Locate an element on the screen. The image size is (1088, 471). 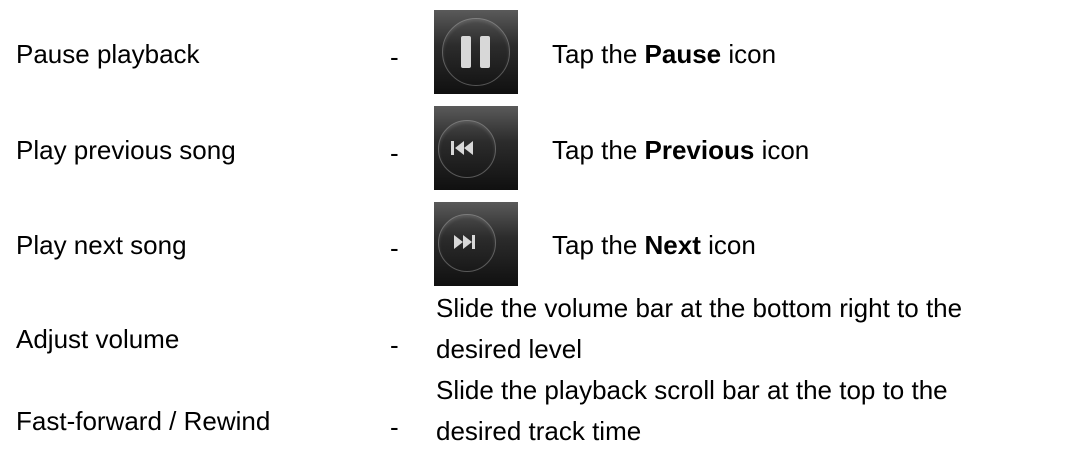
instruction-text: Tap the Previous icon is located at coordinates (681, 150).